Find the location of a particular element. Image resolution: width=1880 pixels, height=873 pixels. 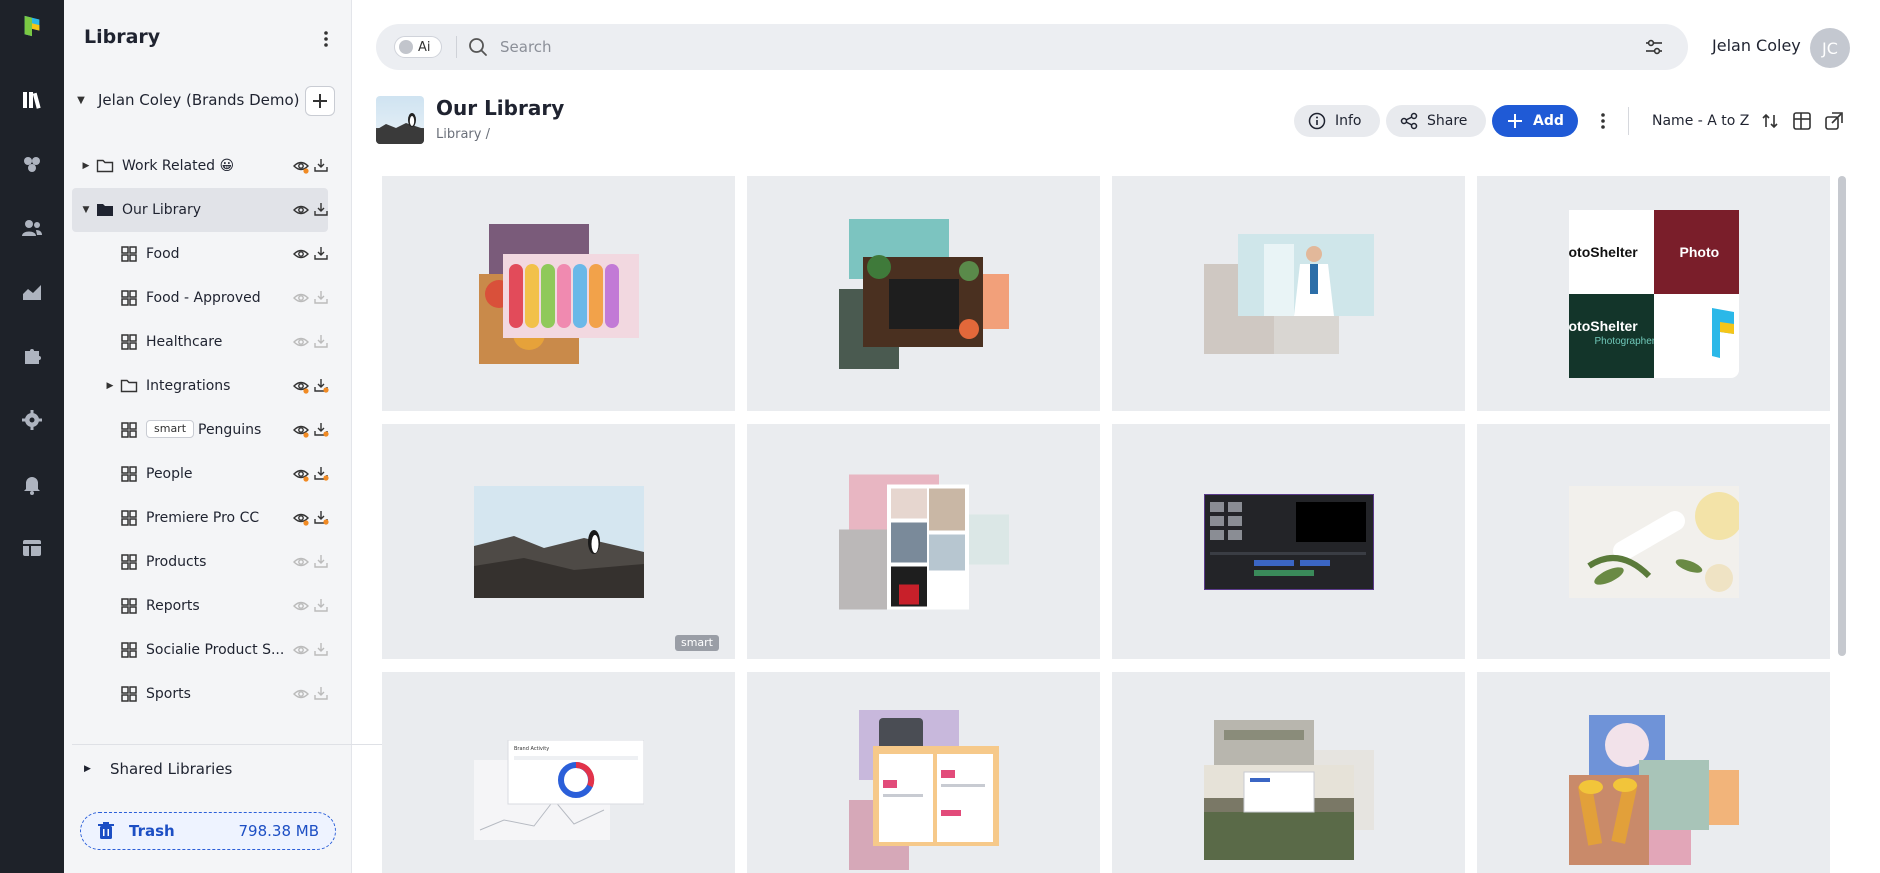

grid-scrollbar is located at coordinates (1842, 416).